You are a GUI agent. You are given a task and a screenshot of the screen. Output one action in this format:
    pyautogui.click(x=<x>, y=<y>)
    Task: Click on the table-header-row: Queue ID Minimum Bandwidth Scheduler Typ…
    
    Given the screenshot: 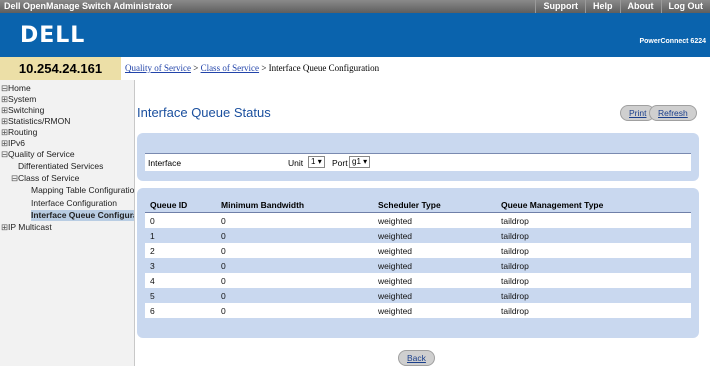 What is the action you would take?
    pyautogui.click(x=418, y=205)
    